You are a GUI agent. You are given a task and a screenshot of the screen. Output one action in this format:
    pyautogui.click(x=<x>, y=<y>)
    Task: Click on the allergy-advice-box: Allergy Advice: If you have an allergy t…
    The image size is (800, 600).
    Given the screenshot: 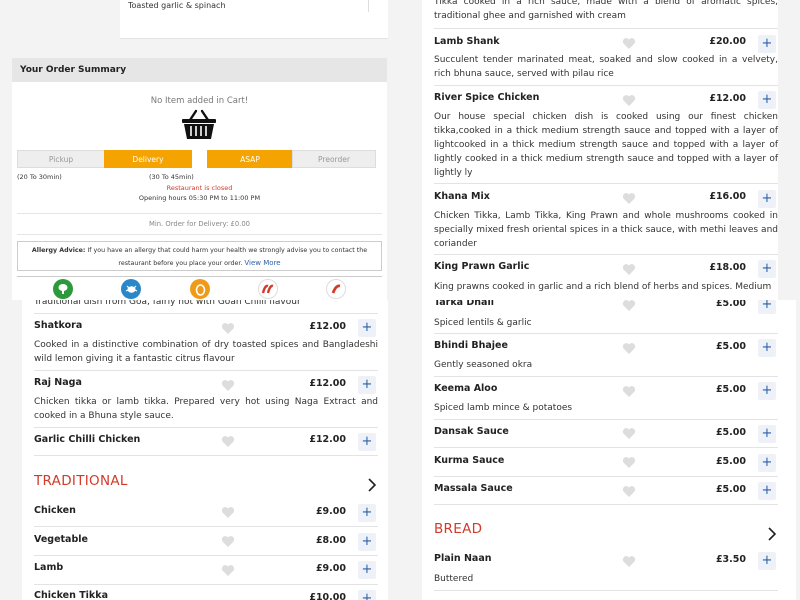 What is the action you would take?
    pyautogui.click(x=199, y=256)
    